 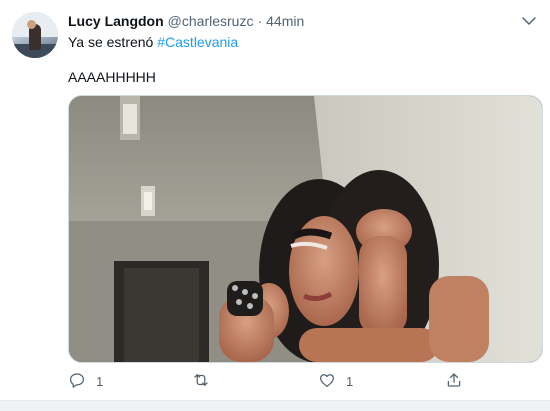 I want to click on retweet-button, so click(x=206, y=381).